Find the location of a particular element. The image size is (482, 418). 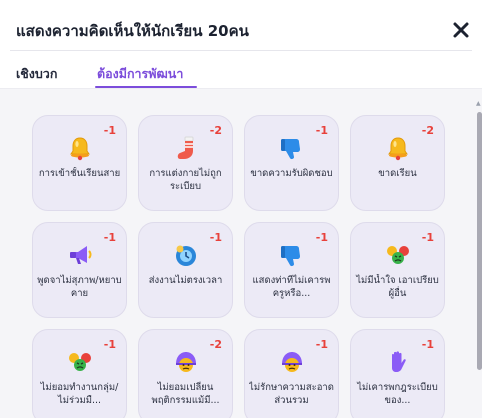

modal-title: แสดงความคิดเห็นให้นักเรียน 20คน is located at coordinates (132, 31).